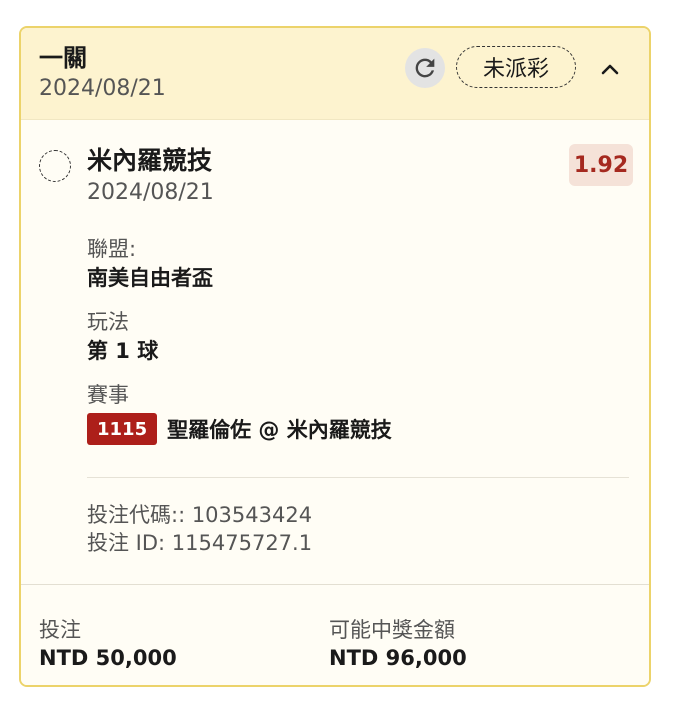  Describe the element at coordinates (123, 351) in the screenshot. I see `market-value: 第 1 球` at that location.